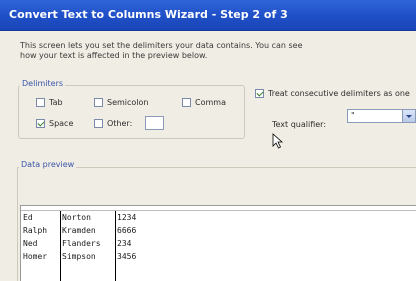 The image size is (416, 281). Describe the element at coordinates (35, 256) in the screenshot. I see `preview-cell: Homer` at that location.